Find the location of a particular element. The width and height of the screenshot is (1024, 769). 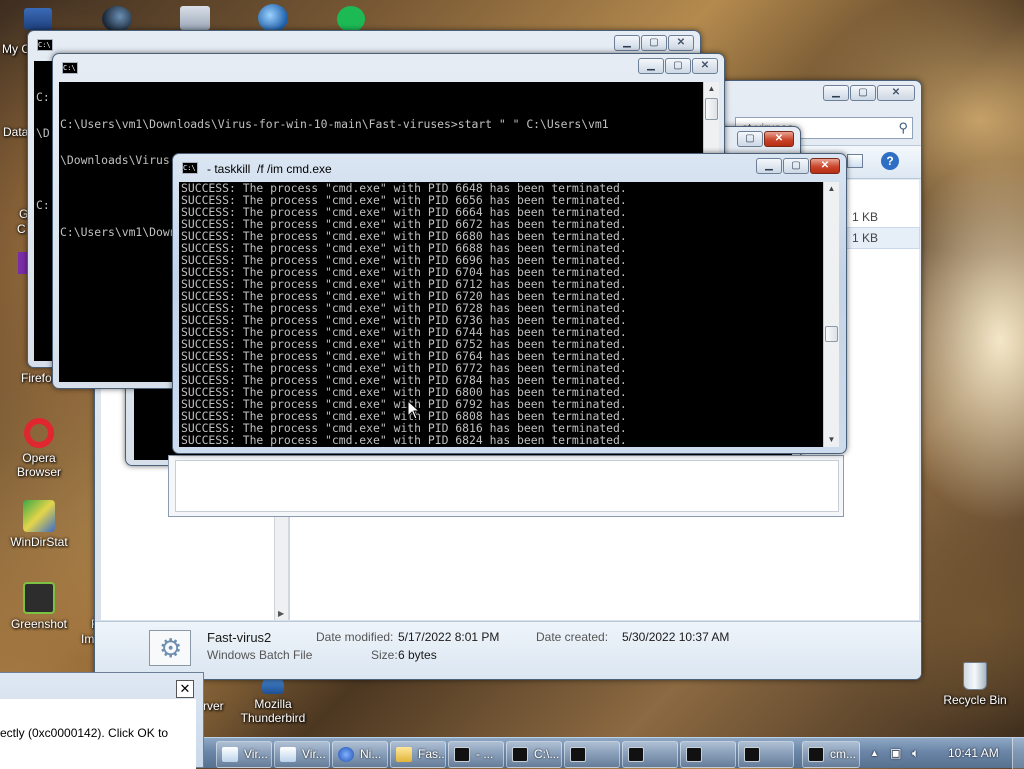

desktop-icon-label: Recycle Bin is located at coordinates (975, 700).